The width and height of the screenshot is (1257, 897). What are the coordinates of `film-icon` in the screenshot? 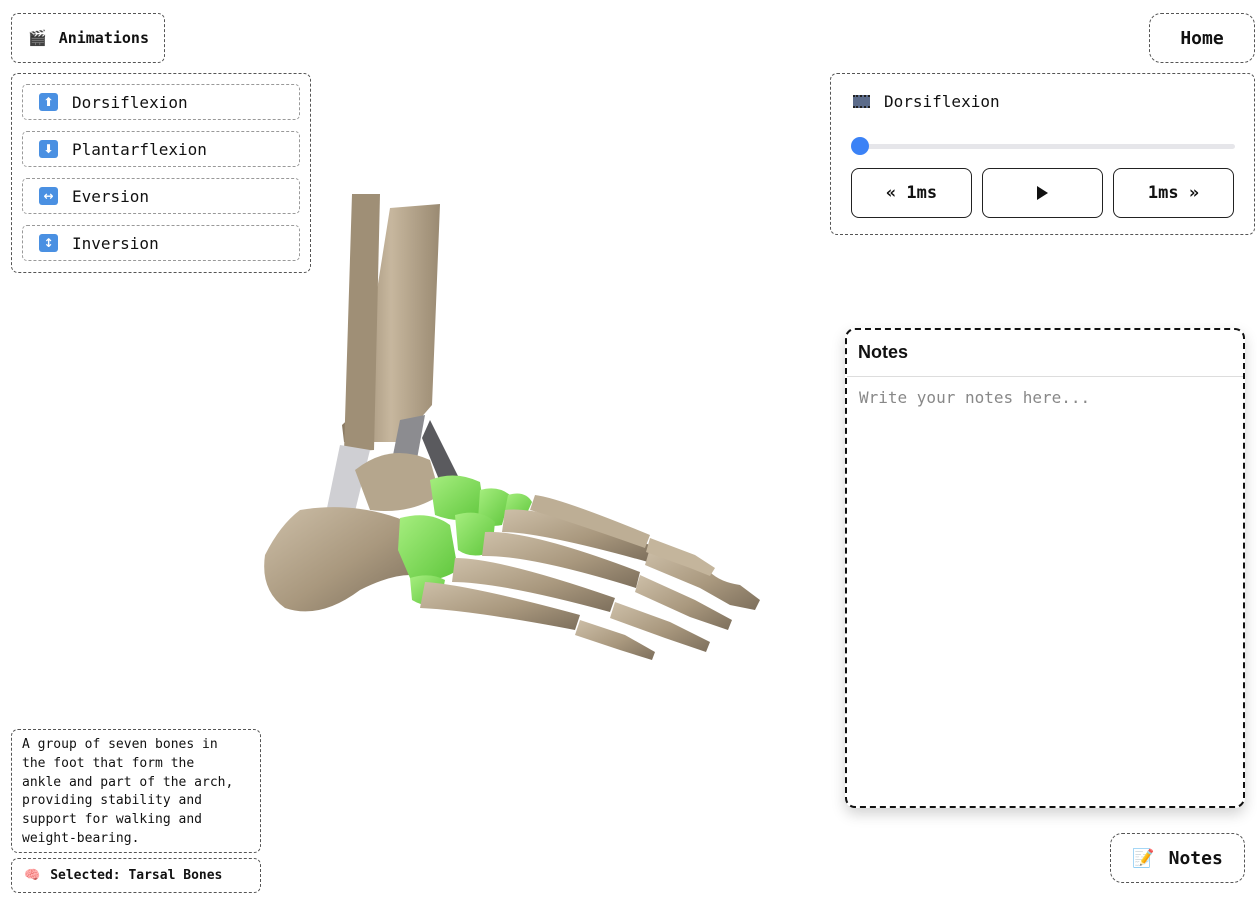 It's located at (861, 101).